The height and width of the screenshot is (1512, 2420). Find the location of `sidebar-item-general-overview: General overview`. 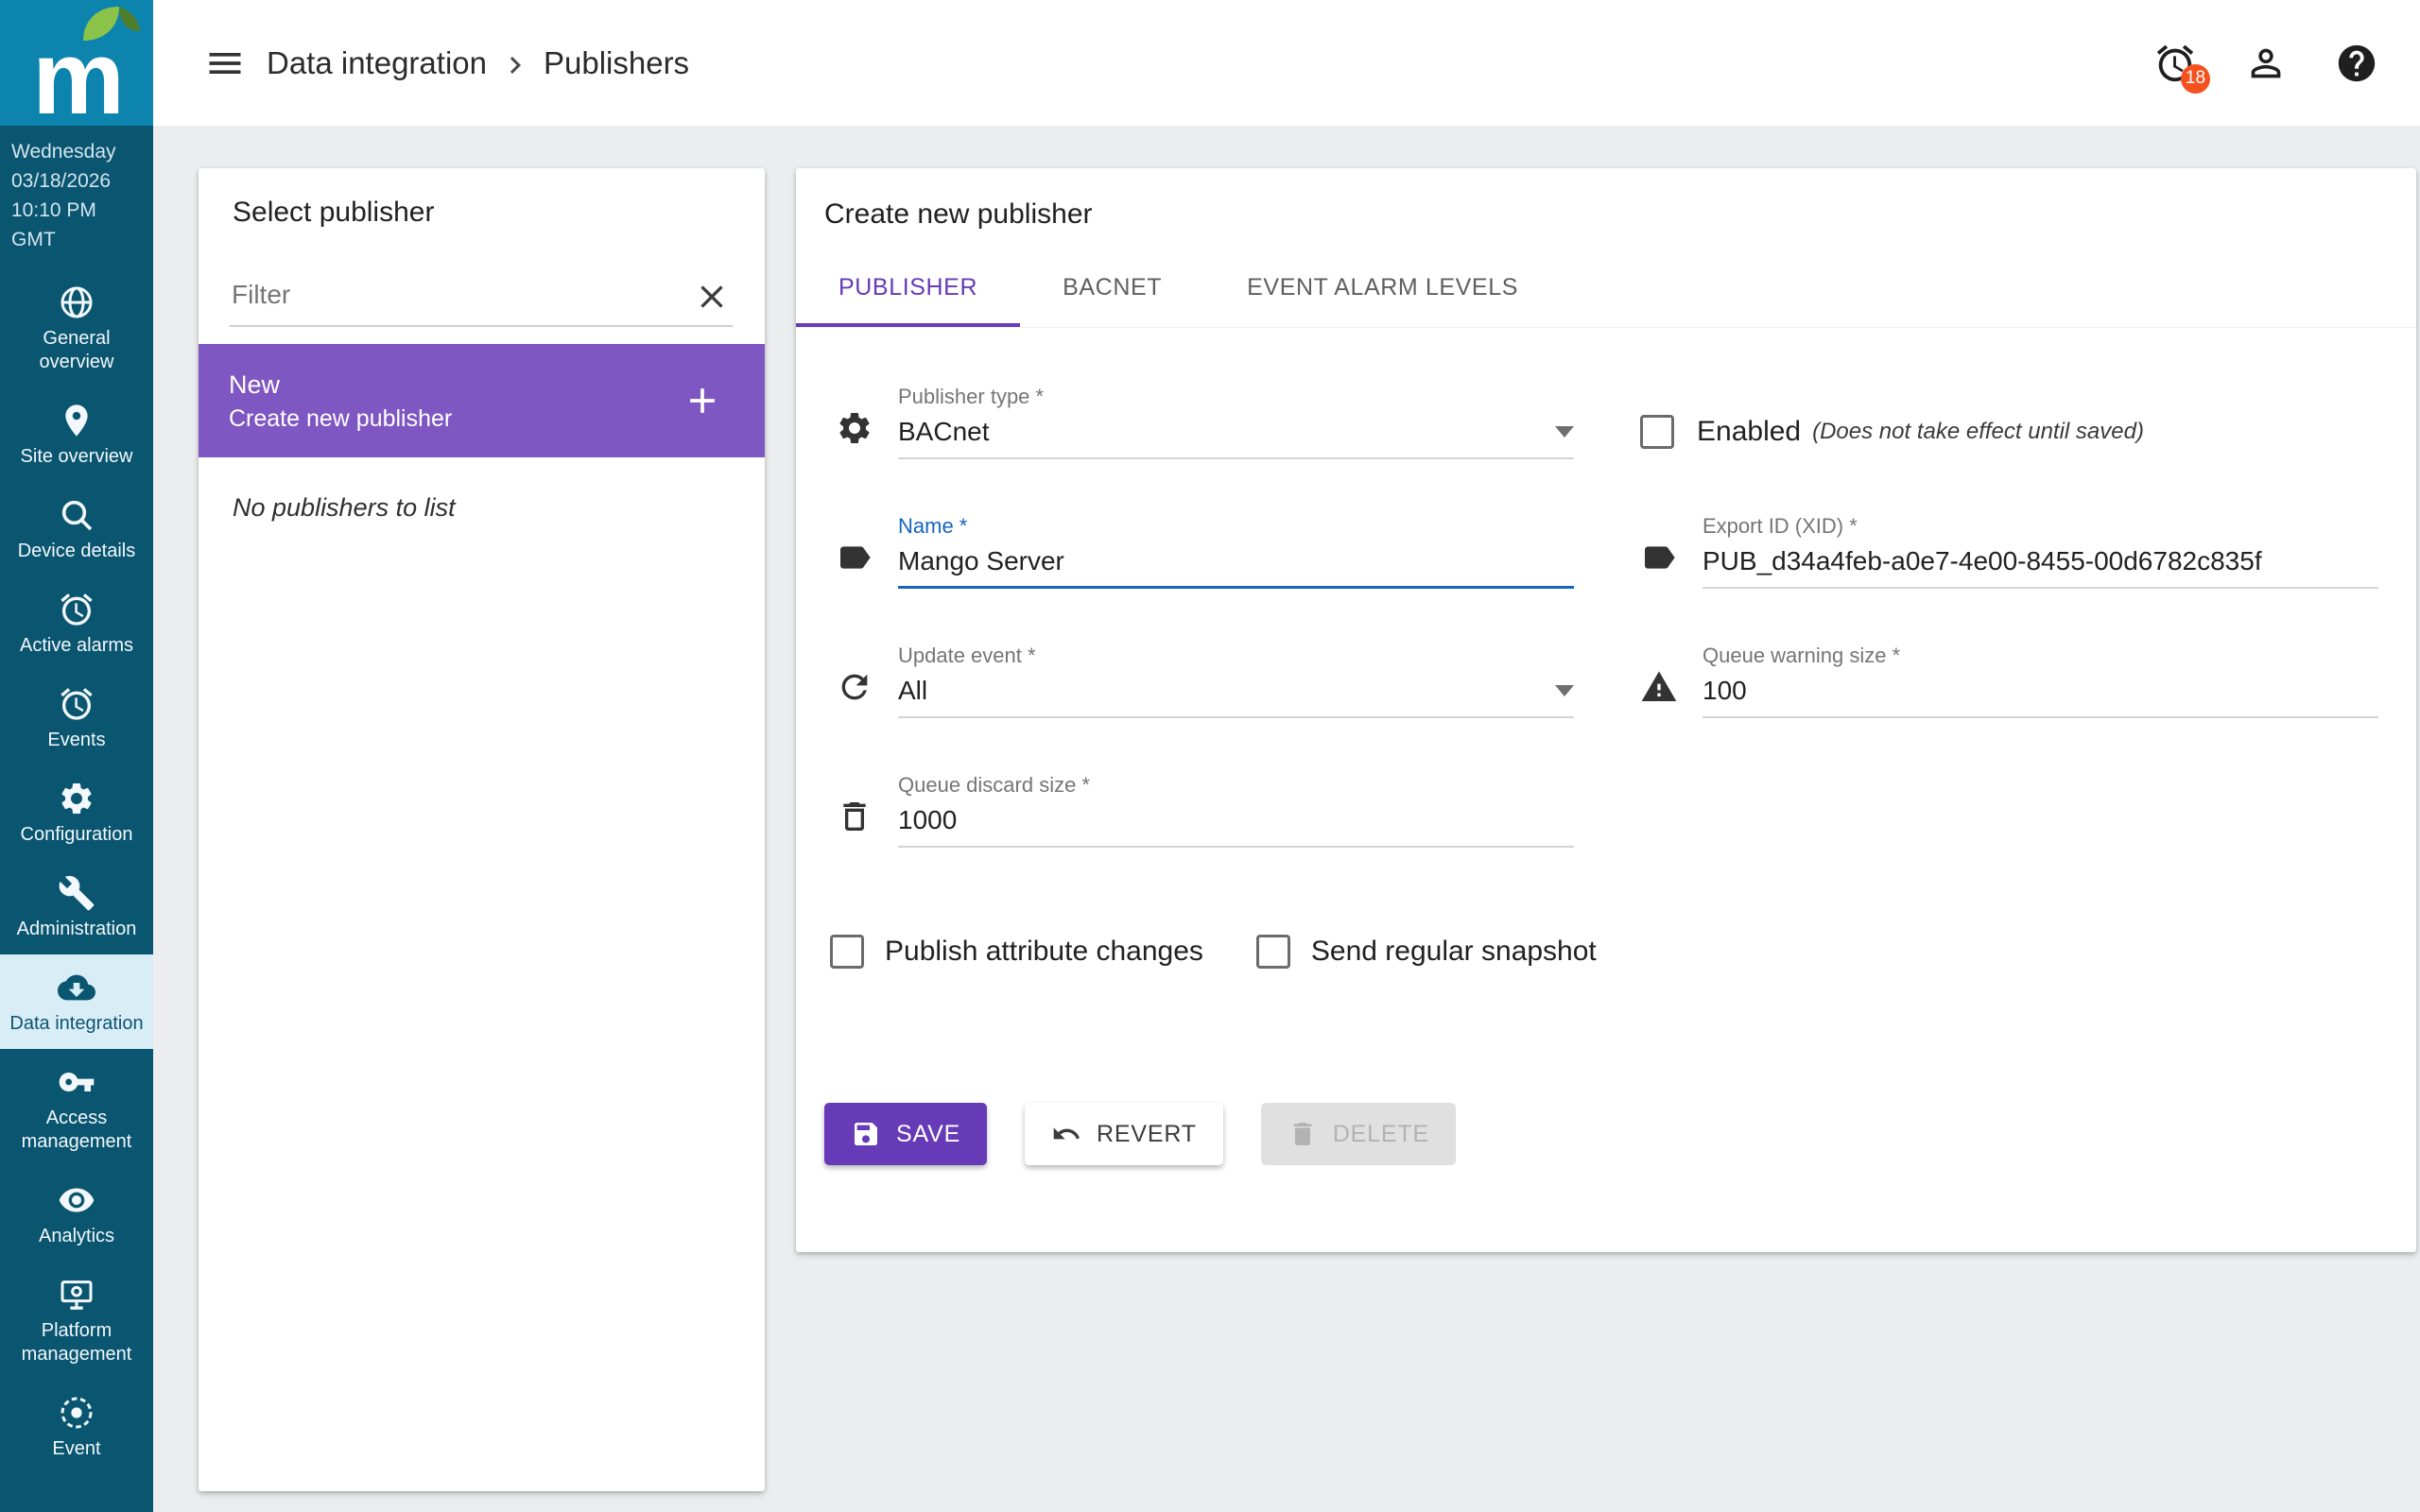

sidebar-item-general-overview: General overview is located at coordinates (76, 328).